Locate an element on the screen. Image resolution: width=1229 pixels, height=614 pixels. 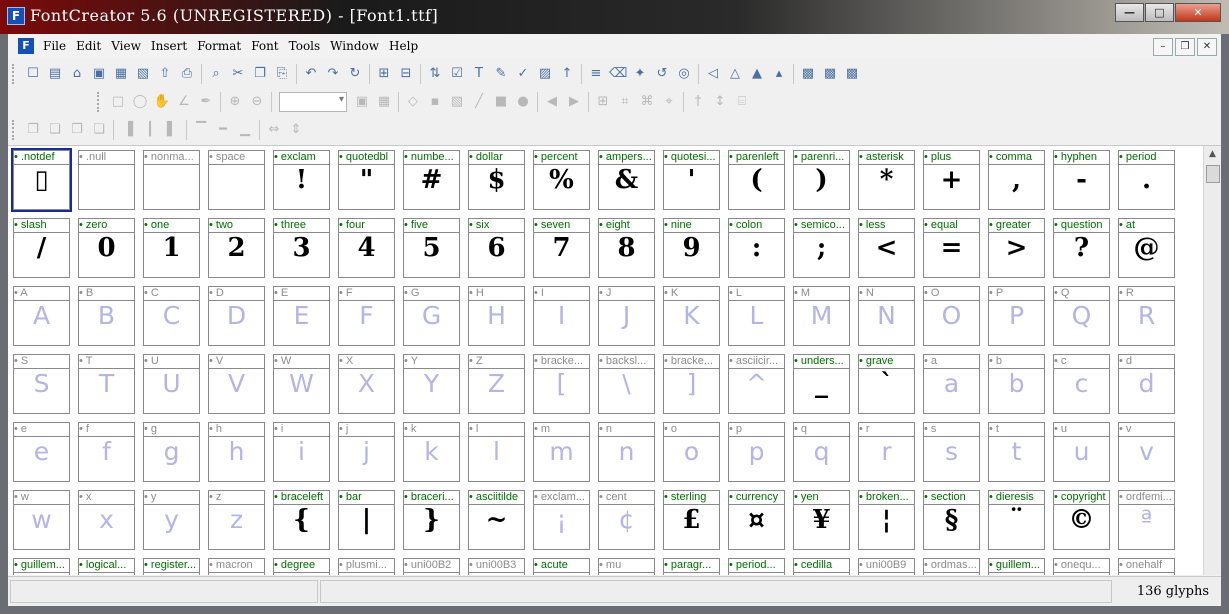
maximize-button: □ is located at coordinates (1159, 12).